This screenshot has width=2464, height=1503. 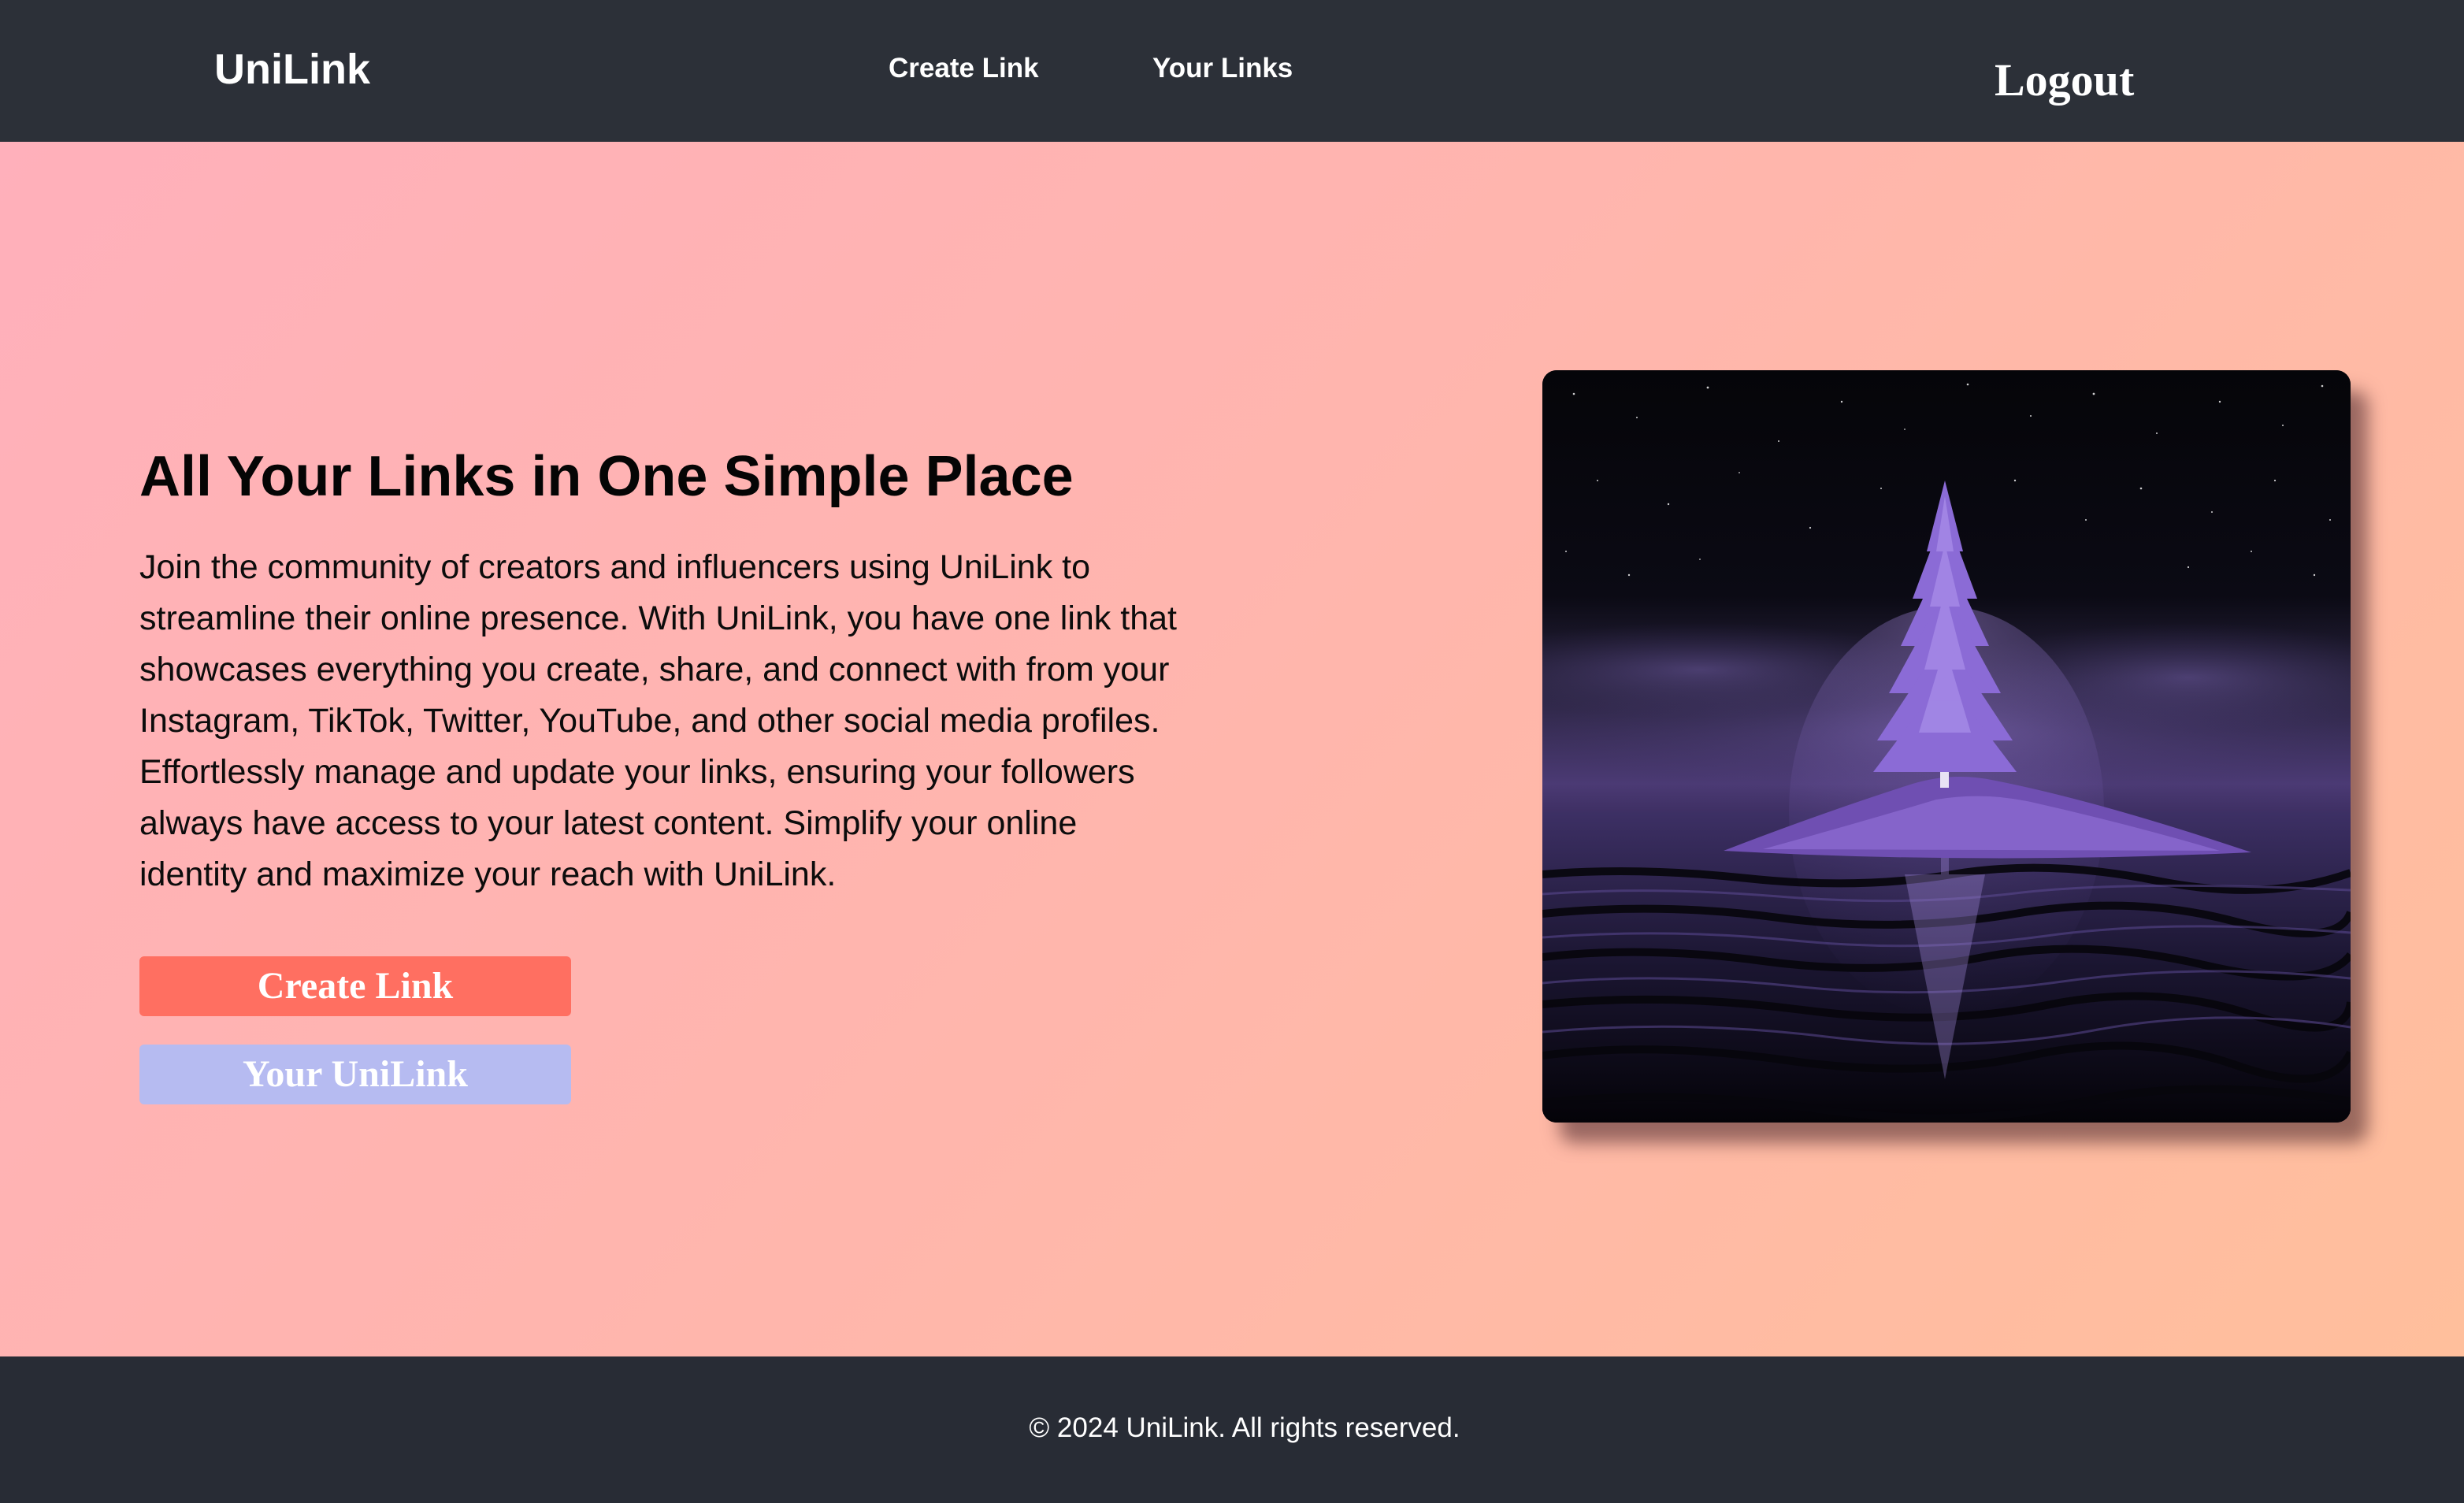 What do you see at coordinates (292, 69) in the screenshot?
I see `brand-logo: UniLink` at bounding box center [292, 69].